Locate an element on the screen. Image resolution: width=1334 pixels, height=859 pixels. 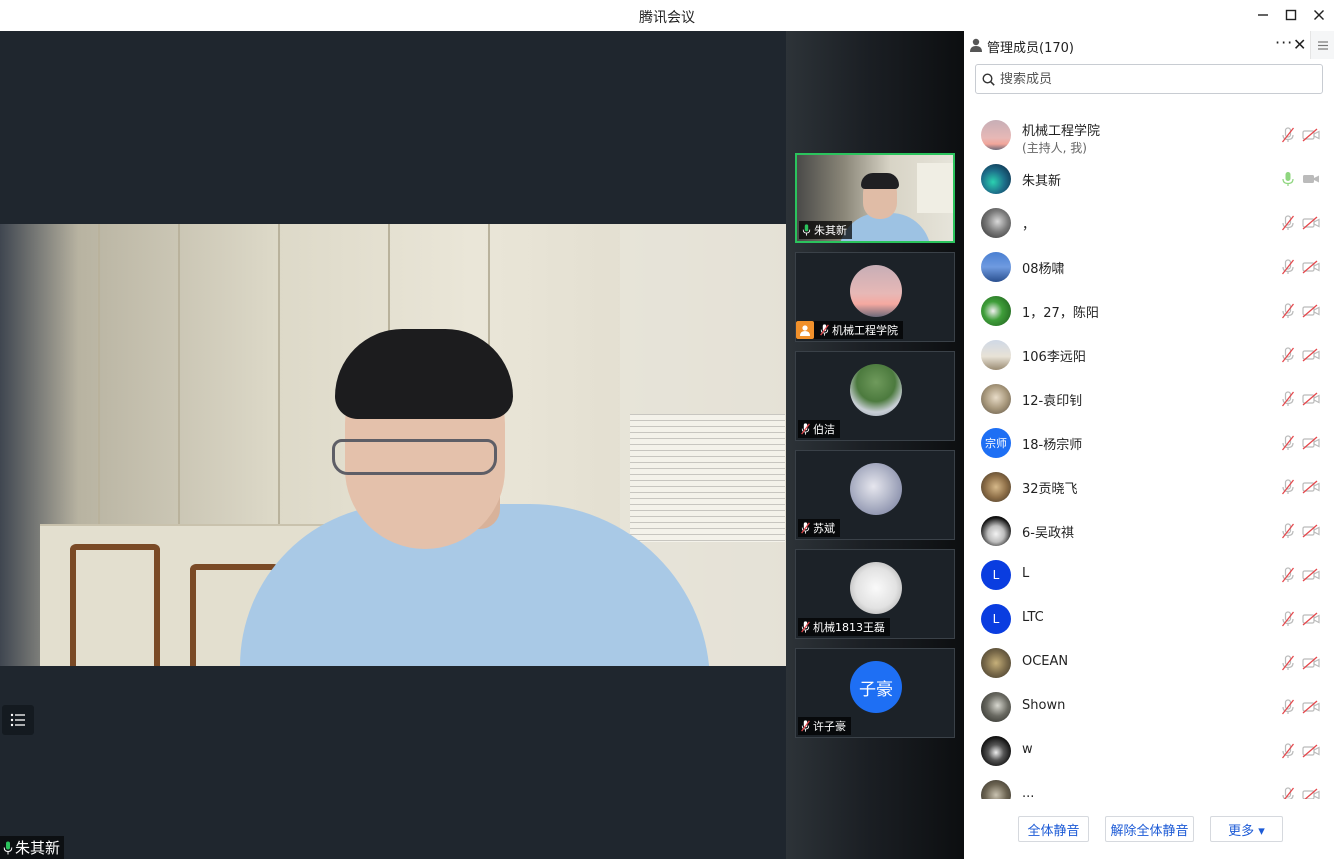
gallery-tile: 苏斌 is located at coordinates (875, 495).